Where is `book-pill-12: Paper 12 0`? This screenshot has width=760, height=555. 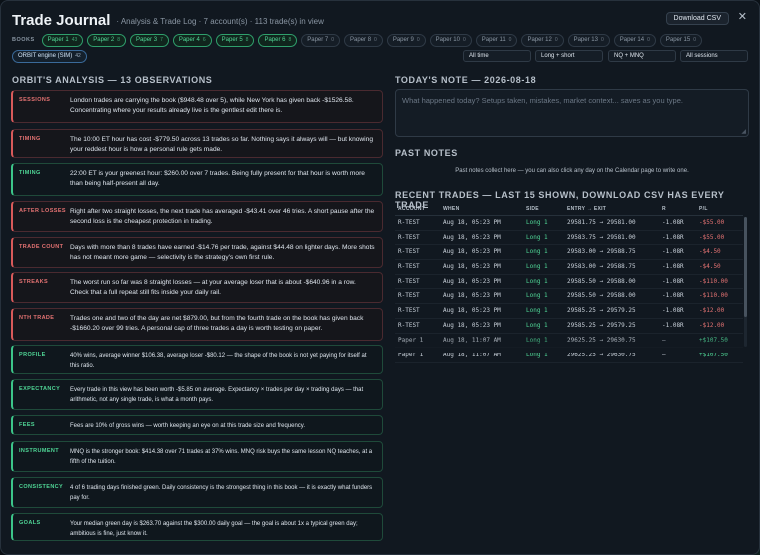
book-pill-12: Paper 12 0 is located at coordinates (542, 40).